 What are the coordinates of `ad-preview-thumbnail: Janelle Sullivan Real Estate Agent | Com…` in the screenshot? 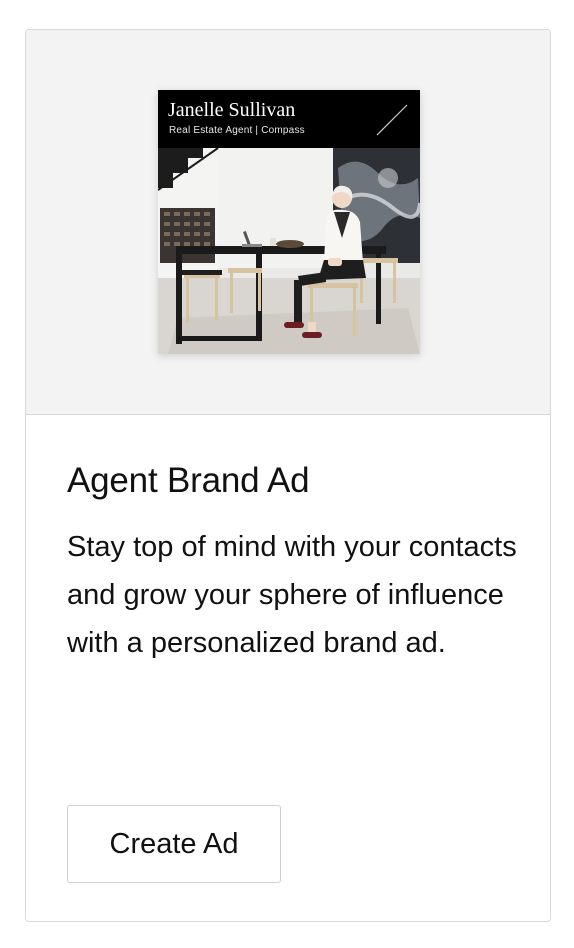 It's located at (289, 222).